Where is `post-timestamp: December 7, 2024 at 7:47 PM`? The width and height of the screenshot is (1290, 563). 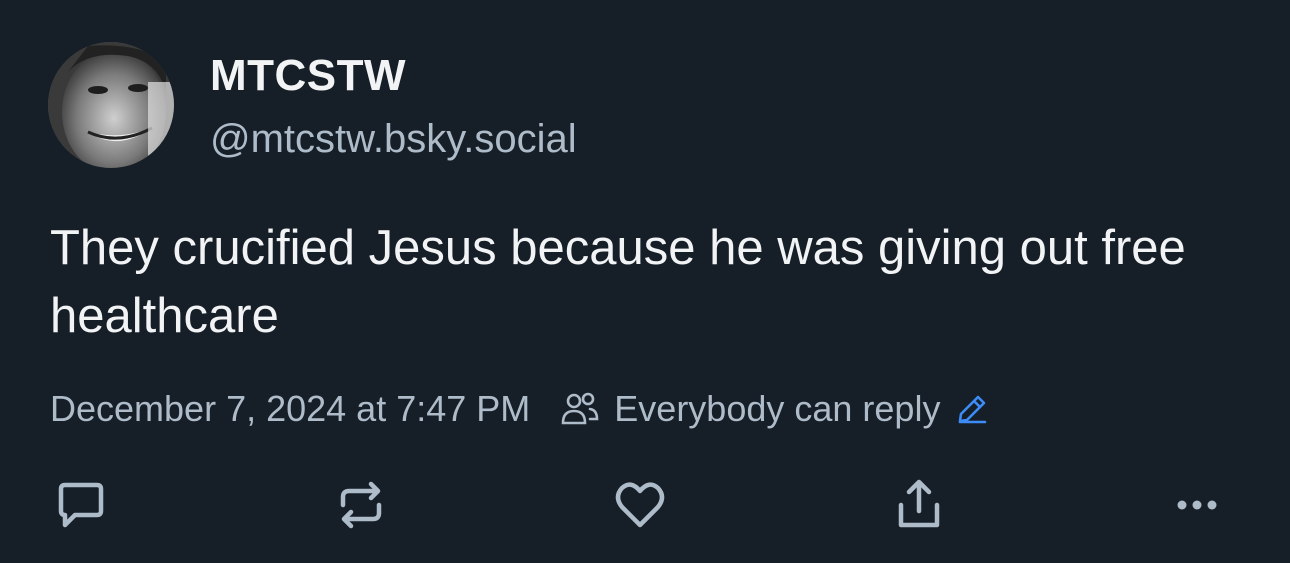
post-timestamp: December 7, 2024 at 7:47 PM is located at coordinates (290, 409).